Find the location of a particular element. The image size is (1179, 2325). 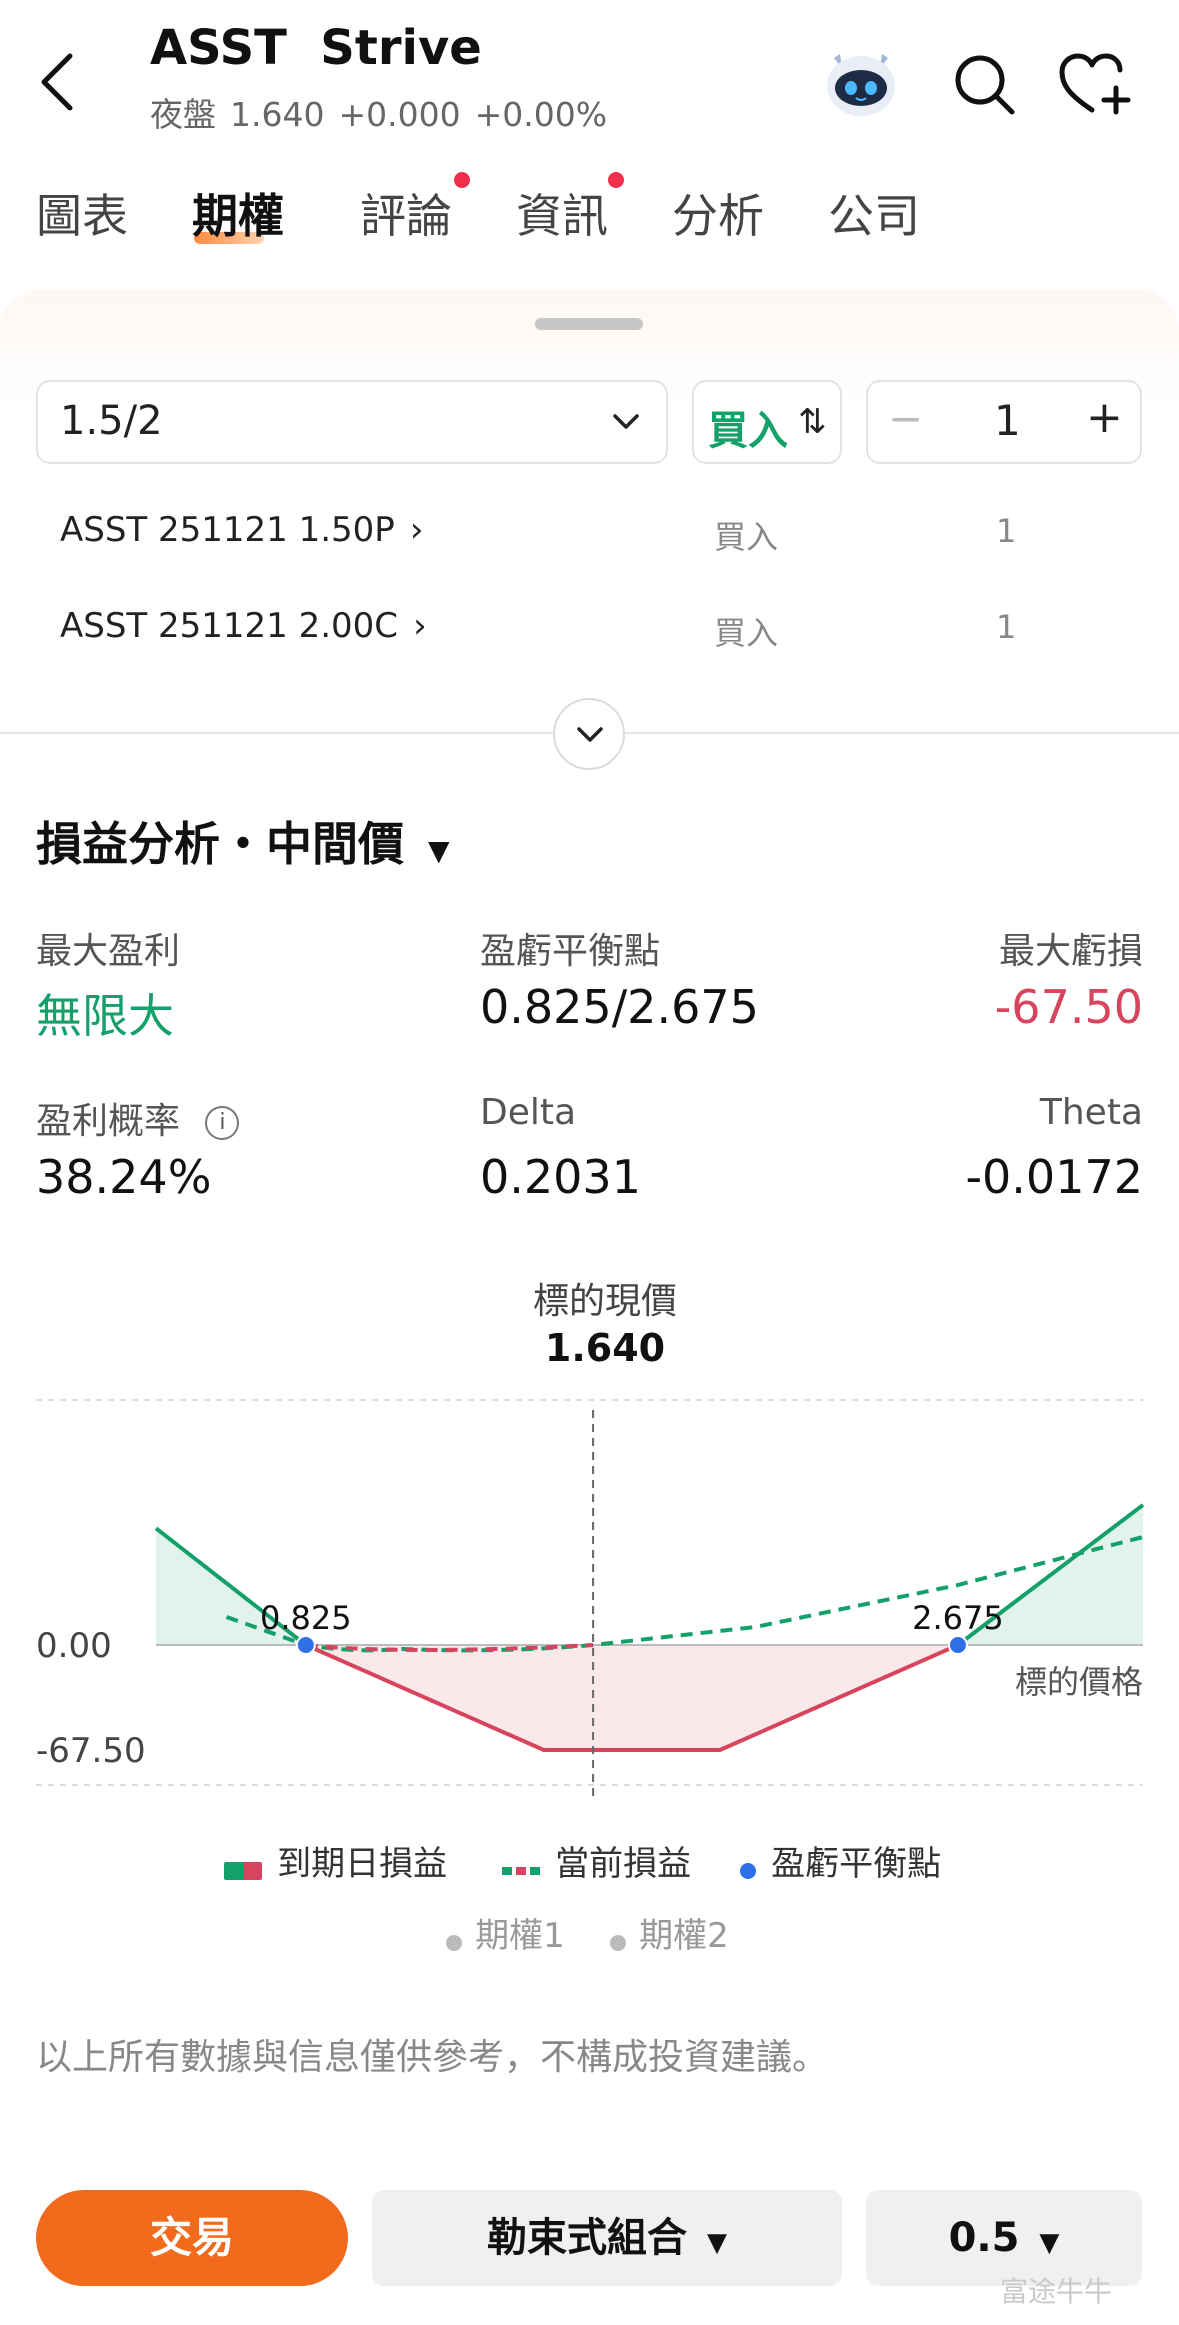

x-axis-label: 標的價格 is located at coordinates (1079, 1682).